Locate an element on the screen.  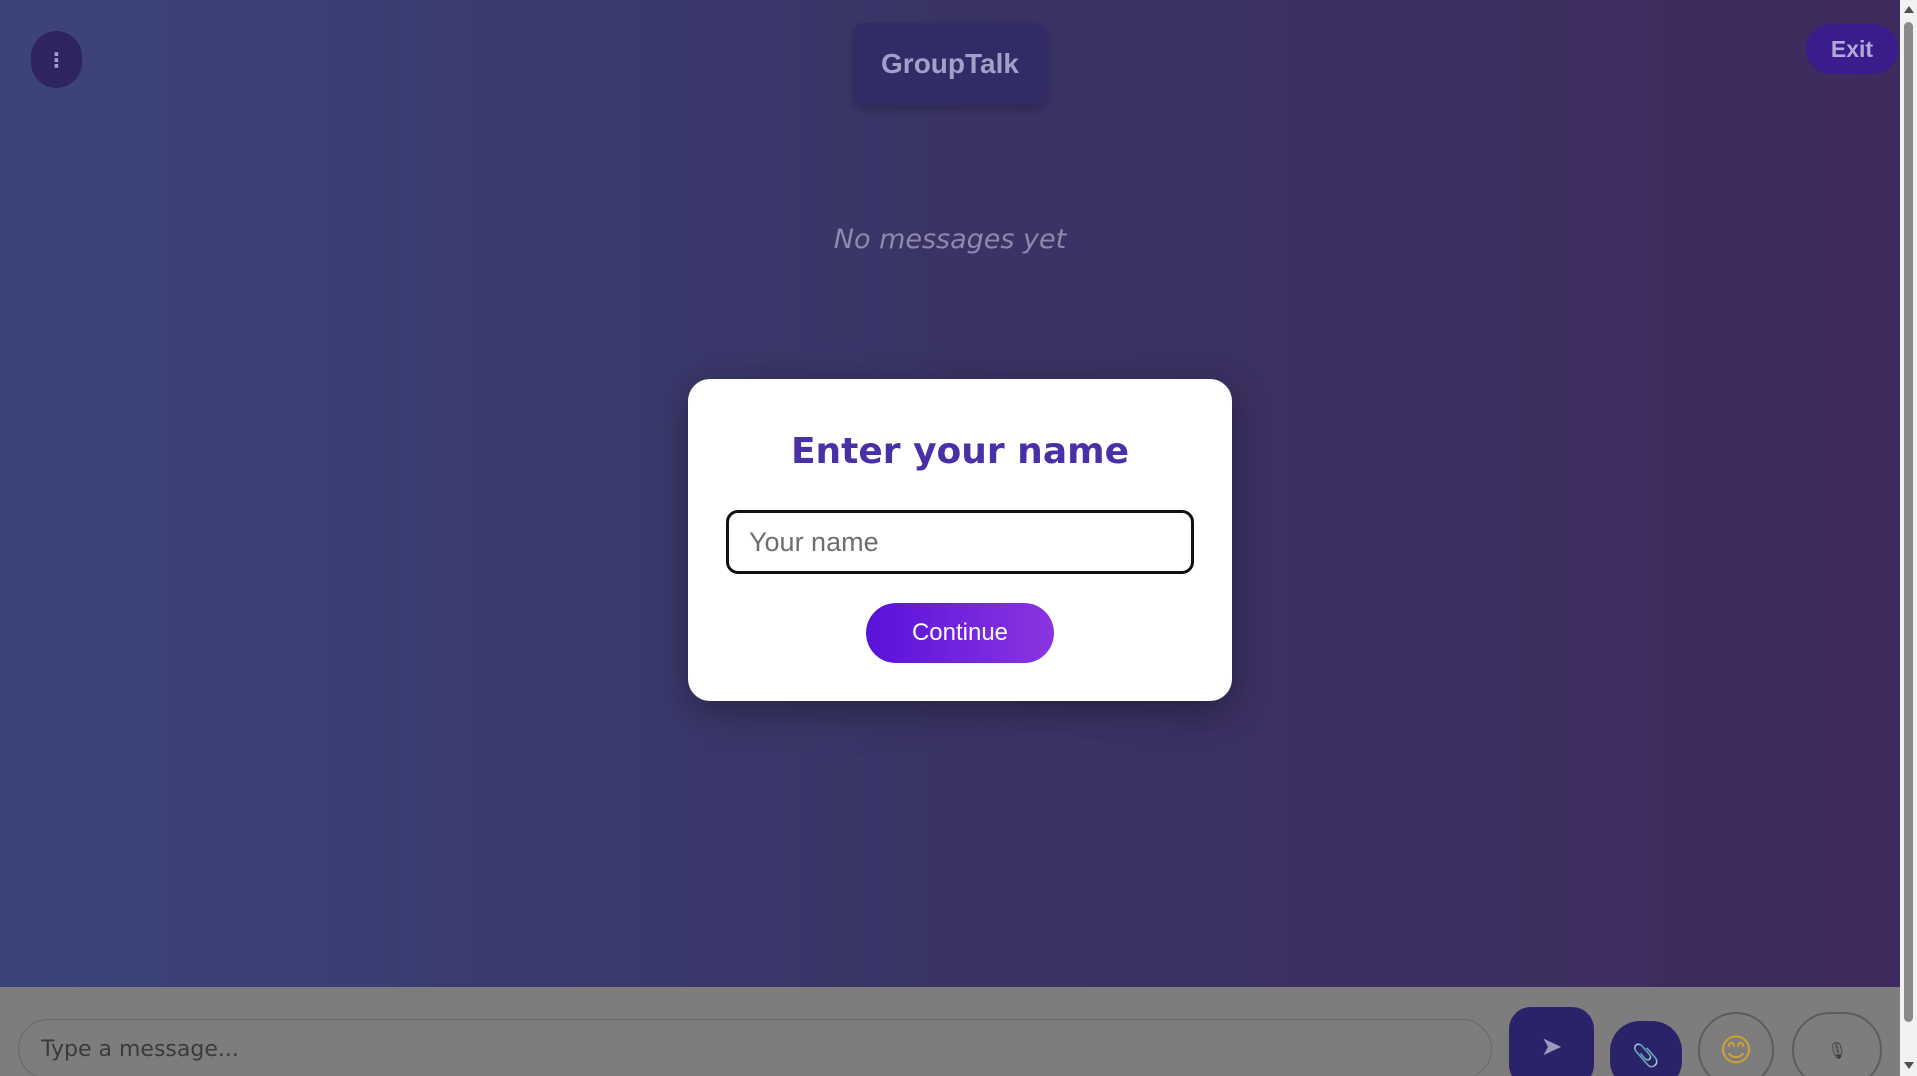
name-input is located at coordinates (960, 542).